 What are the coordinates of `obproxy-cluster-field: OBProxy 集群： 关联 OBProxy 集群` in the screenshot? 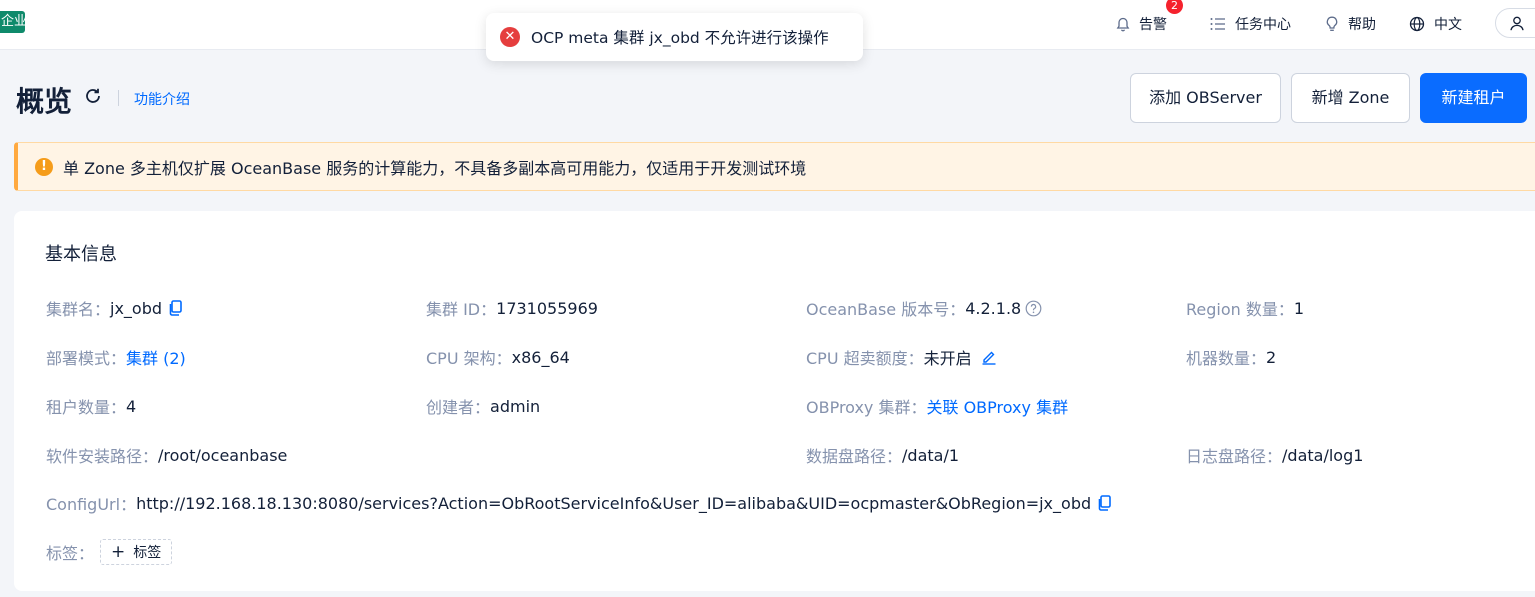 It's located at (937, 406).